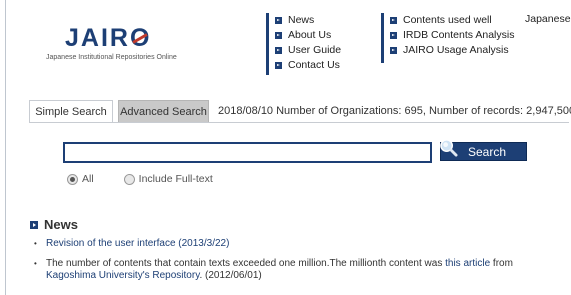  Describe the element at coordinates (467, 263) in the screenshot. I see `news-link-article: this article` at that location.